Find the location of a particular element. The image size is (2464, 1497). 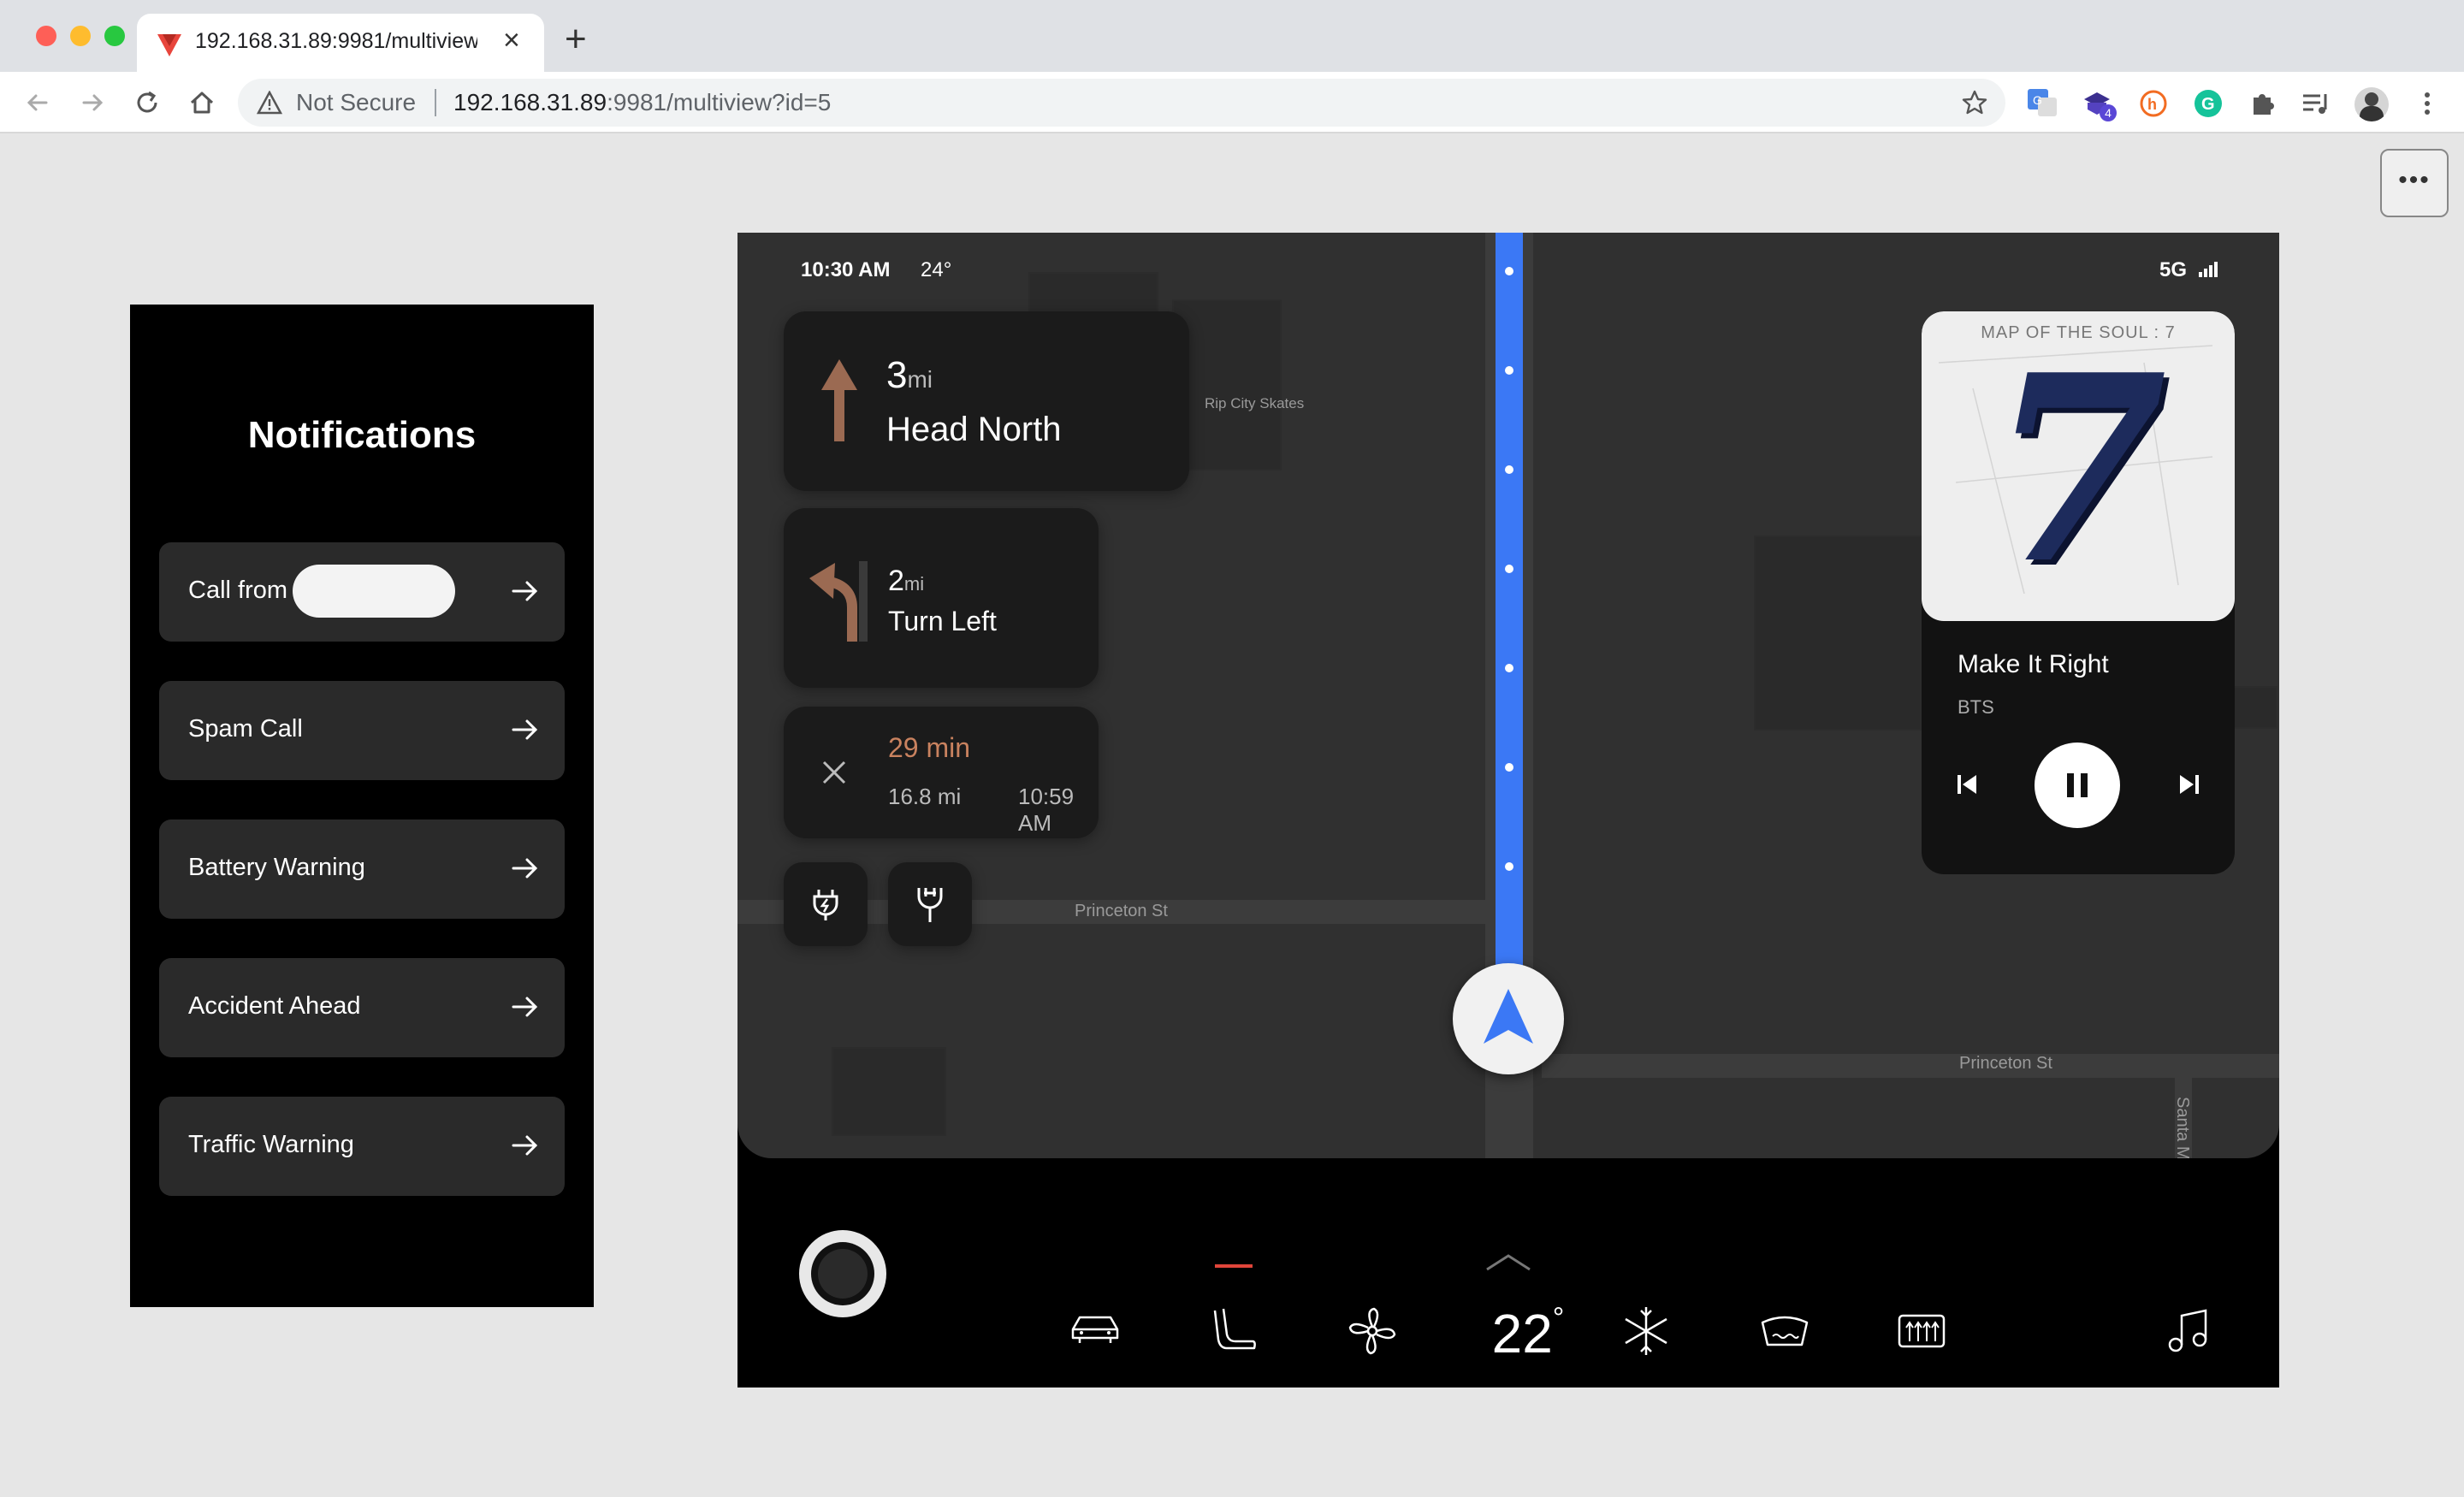

signal-strength-icon is located at coordinates (2208, 269).